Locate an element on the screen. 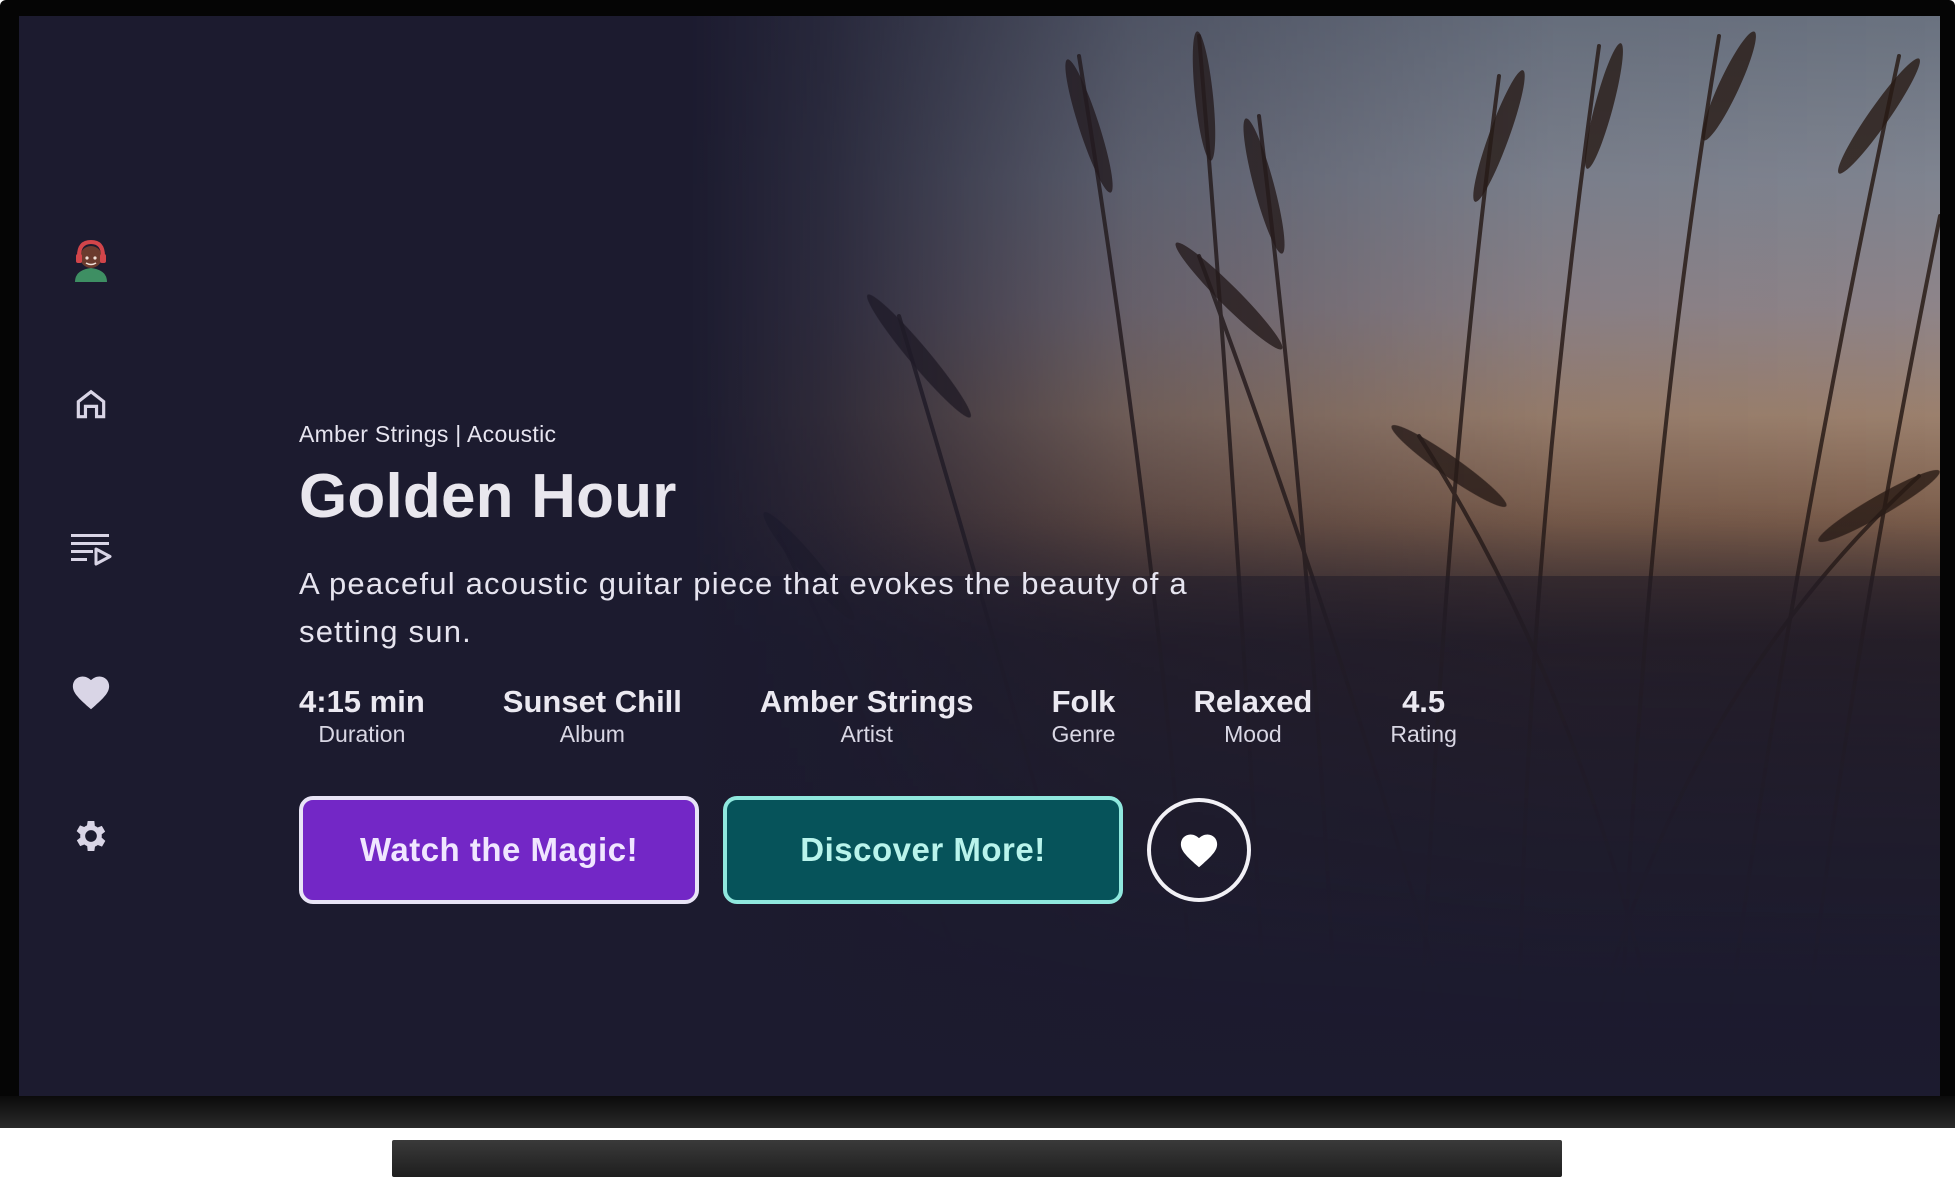 This screenshot has width=1955, height=1177. stat-rating: 4.5 Rating is located at coordinates (1423, 716).